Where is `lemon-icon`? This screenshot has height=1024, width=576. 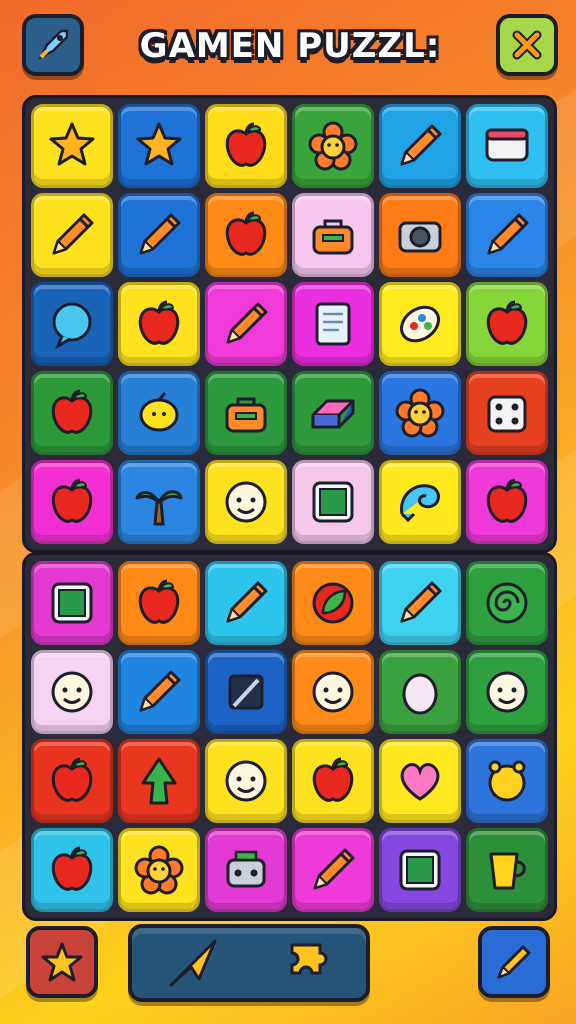 lemon-icon is located at coordinates (159, 412).